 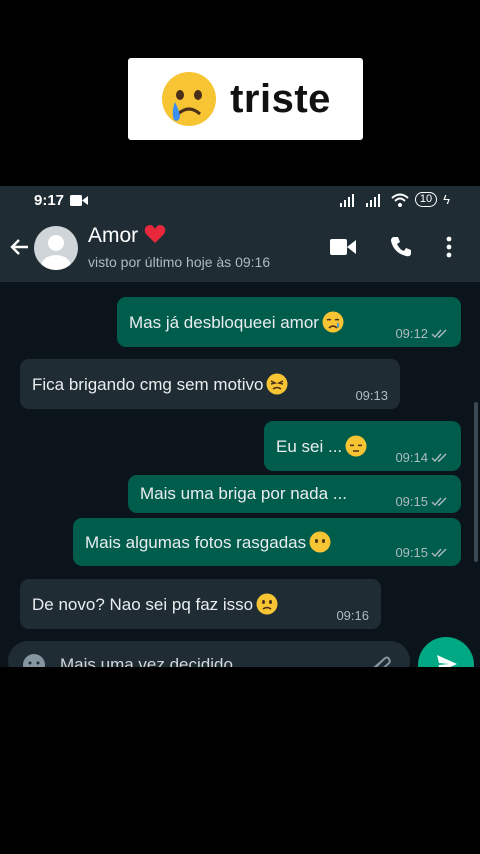 What do you see at coordinates (146, 661) in the screenshot?
I see `message-input: Mais uma vez decidido` at bounding box center [146, 661].